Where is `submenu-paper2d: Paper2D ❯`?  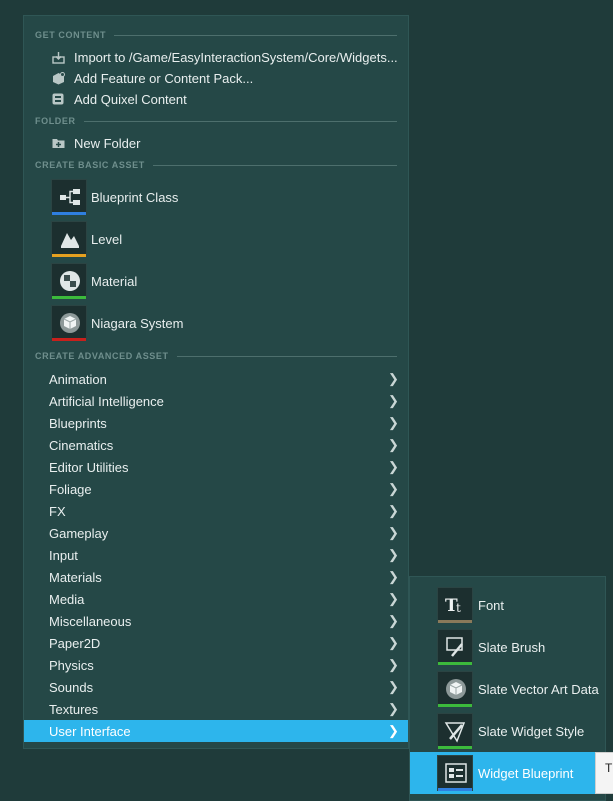
submenu-paper2d: Paper2D ❯ is located at coordinates (216, 643).